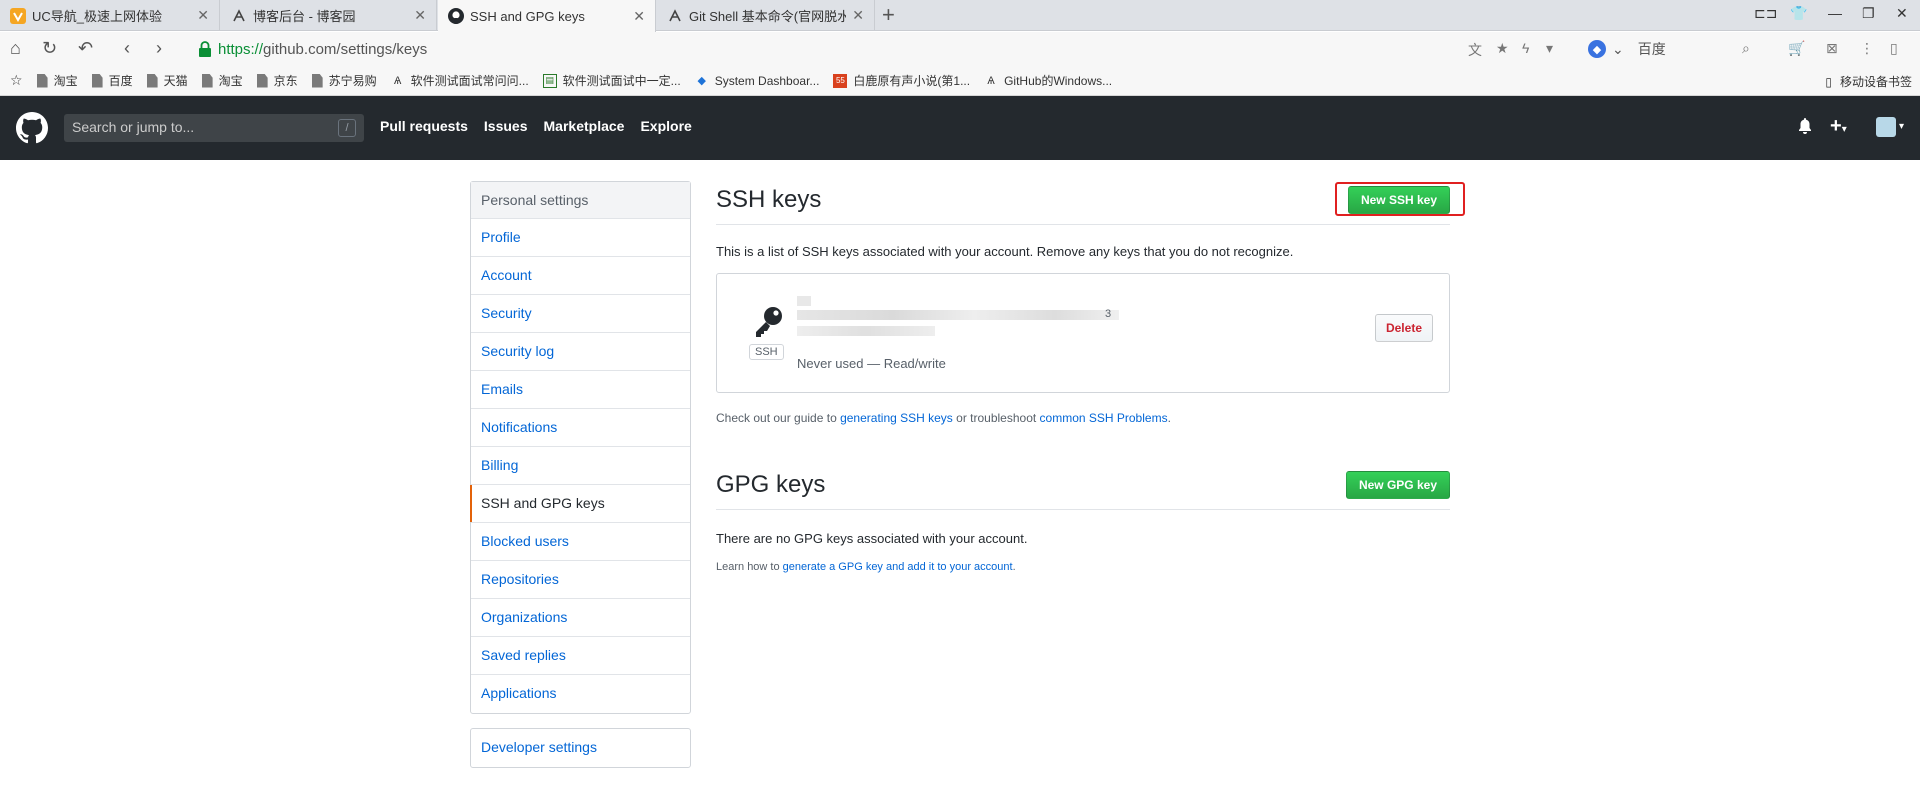 Image resolution: width=1920 pixels, height=798 pixels. What do you see at coordinates (547, 16) in the screenshot?
I see `browser-tab-ssh-keys: SSH and GPG keys ✕` at bounding box center [547, 16].